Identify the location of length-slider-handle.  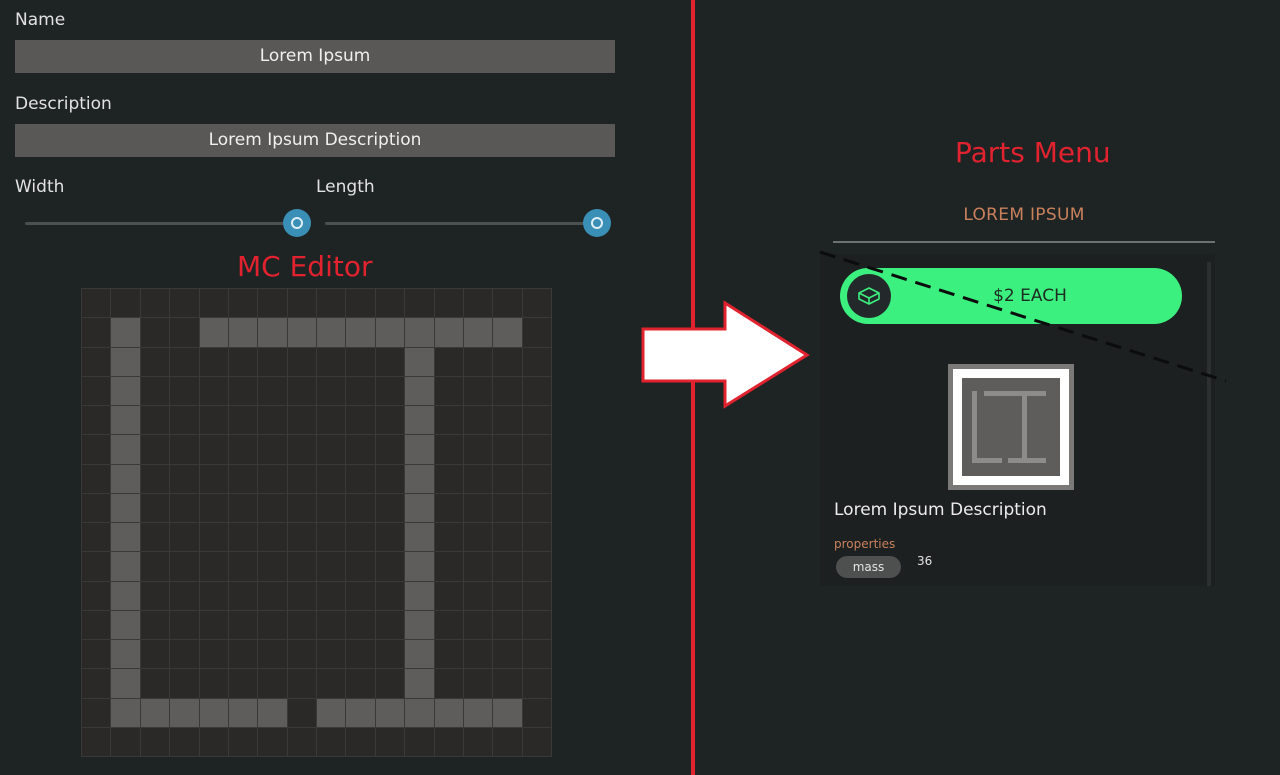
(597, 223).